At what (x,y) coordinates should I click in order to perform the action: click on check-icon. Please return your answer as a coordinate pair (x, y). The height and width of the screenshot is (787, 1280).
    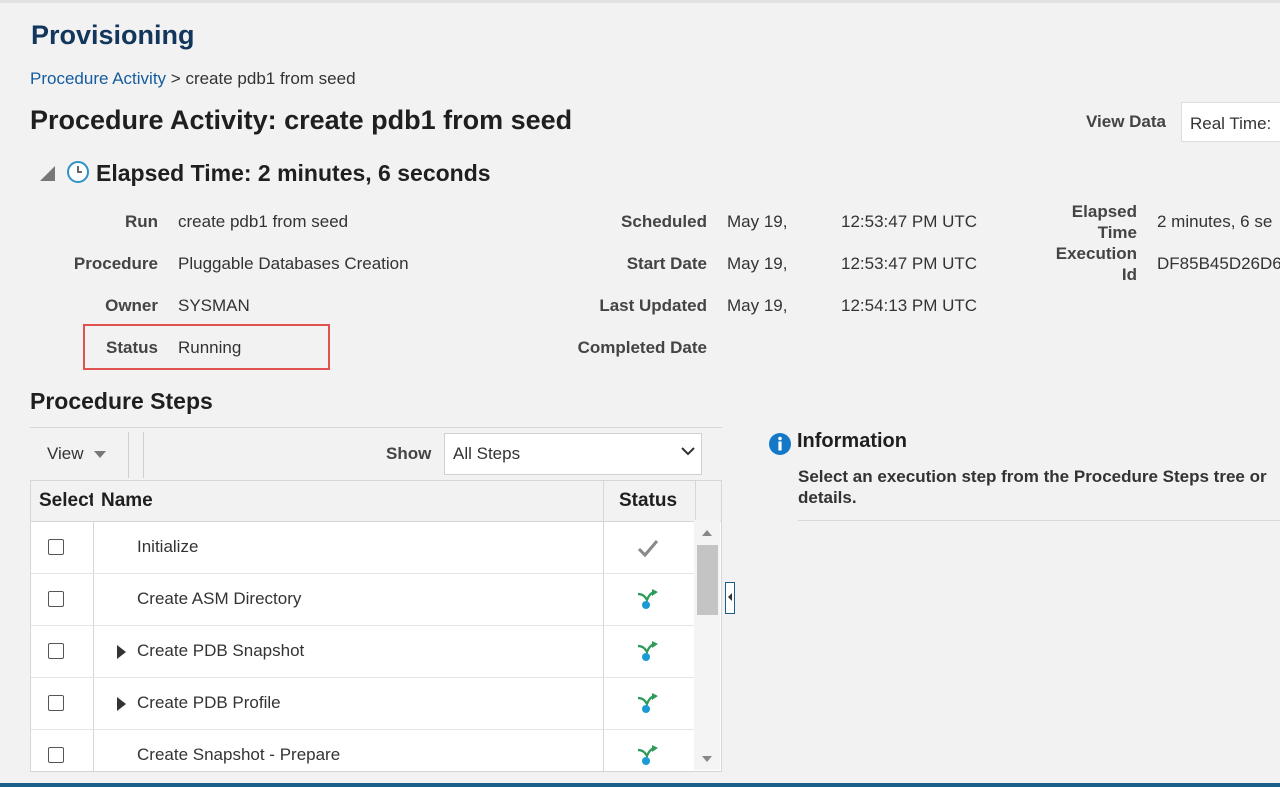
    Looking at the image, I should click on (648, 549).